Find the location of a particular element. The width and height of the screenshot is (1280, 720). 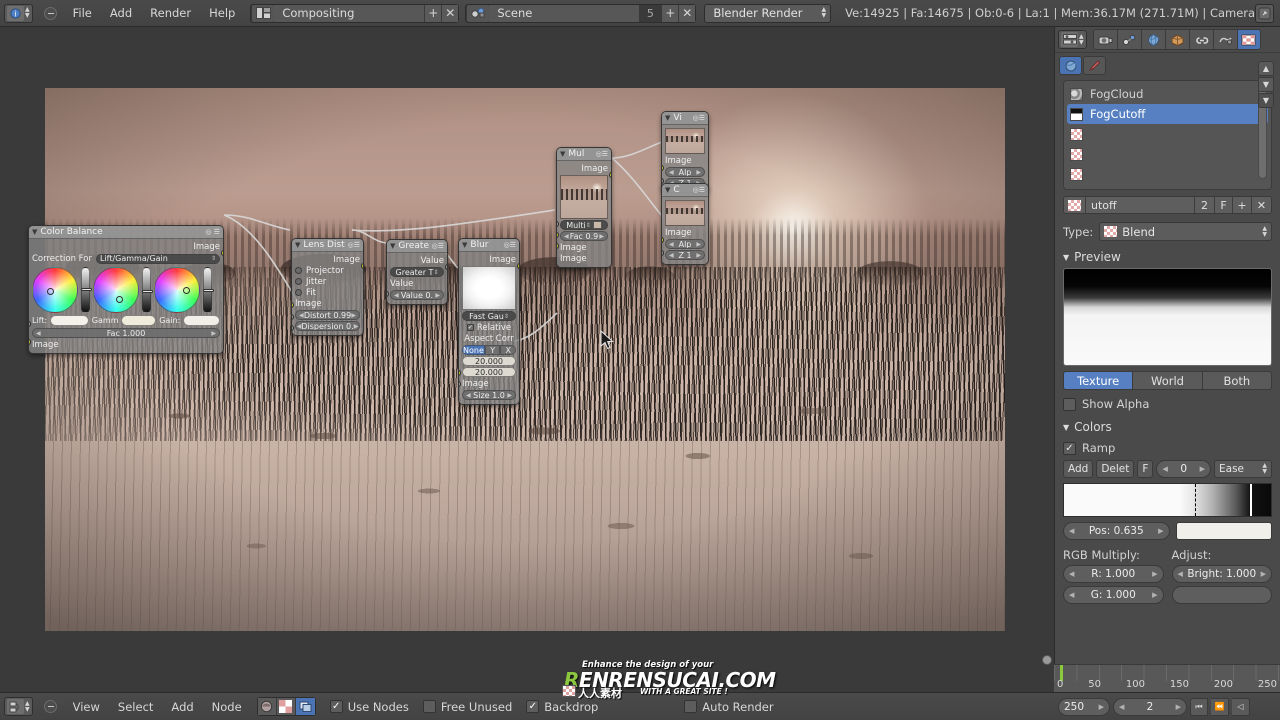

node-header-composite: ▼ C ◎☰ is located at coordinates (685, 190).